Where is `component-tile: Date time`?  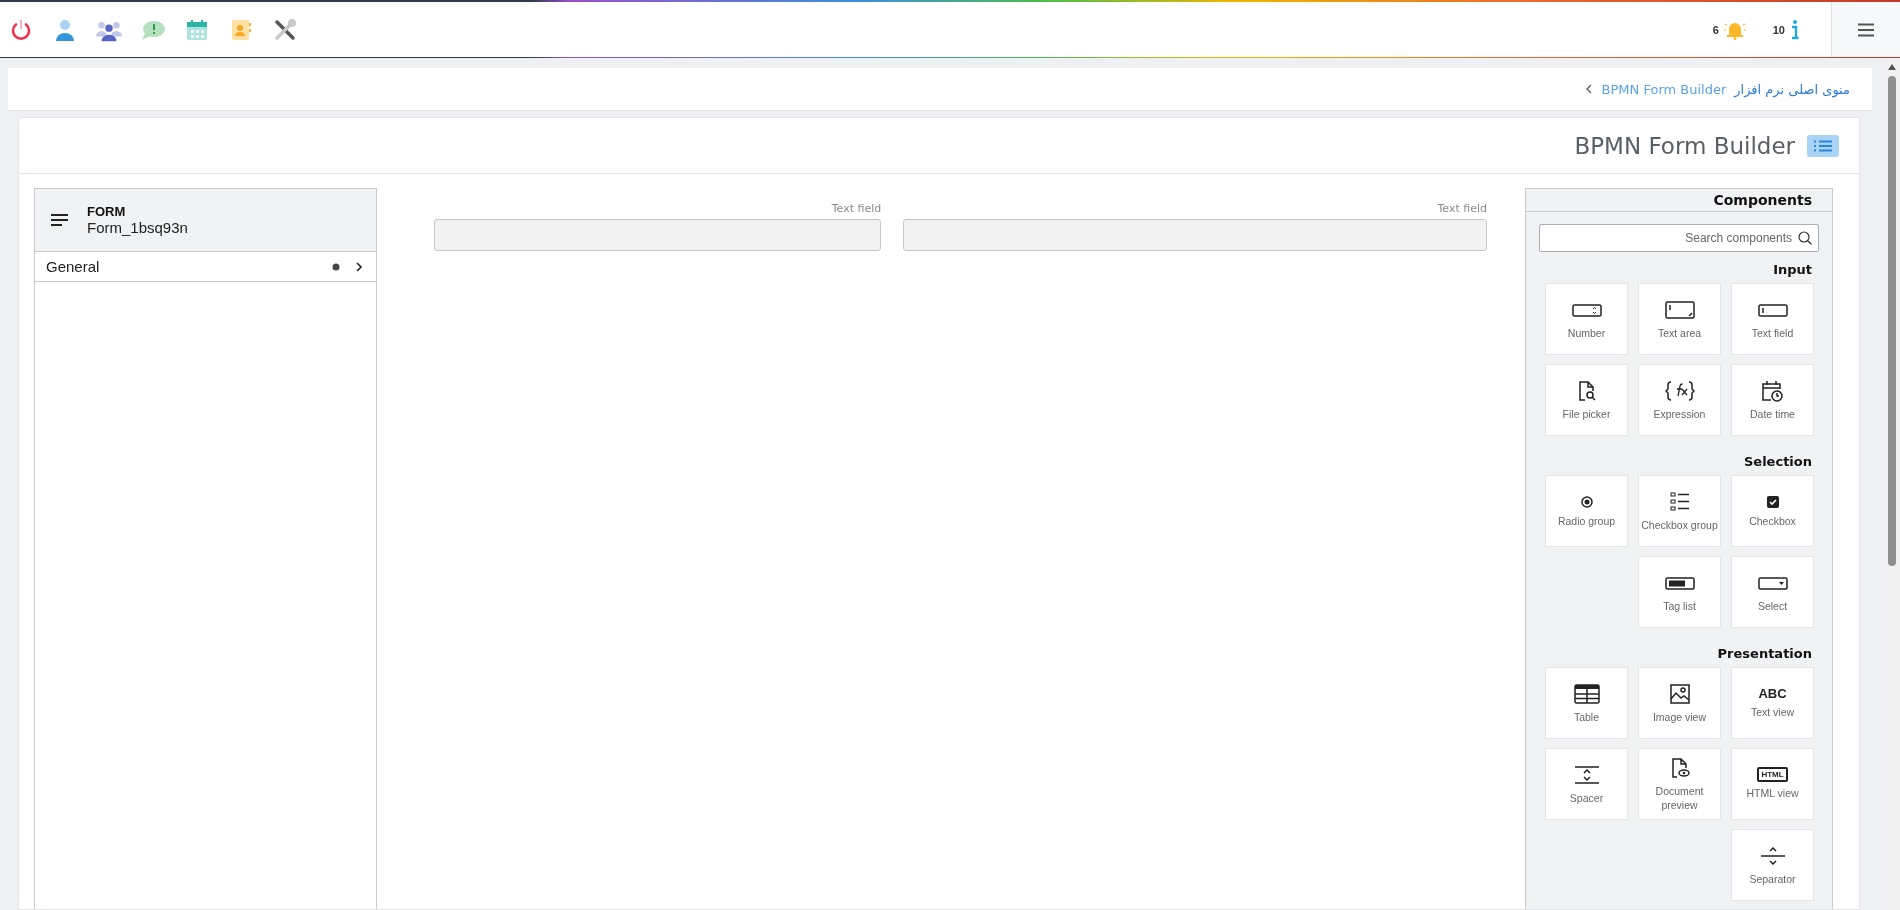
component-tile: Date time is located at coordinates (1772, 400).